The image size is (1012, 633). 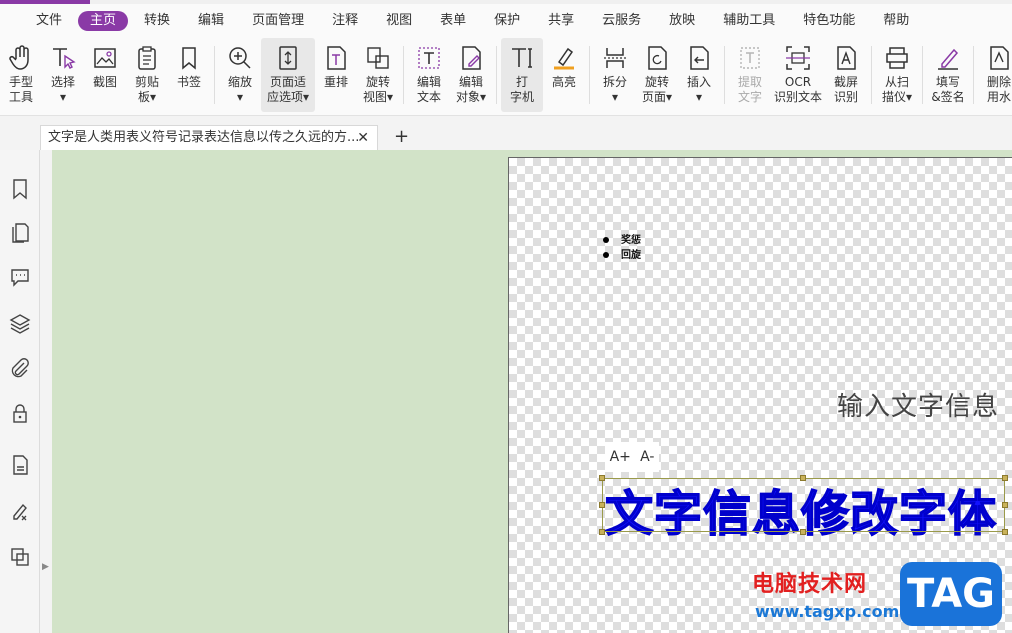 What do you see at coordinates (453, 21) in the screenshot?
I see `menu-form: 表单` at bounding box center [453, 21].